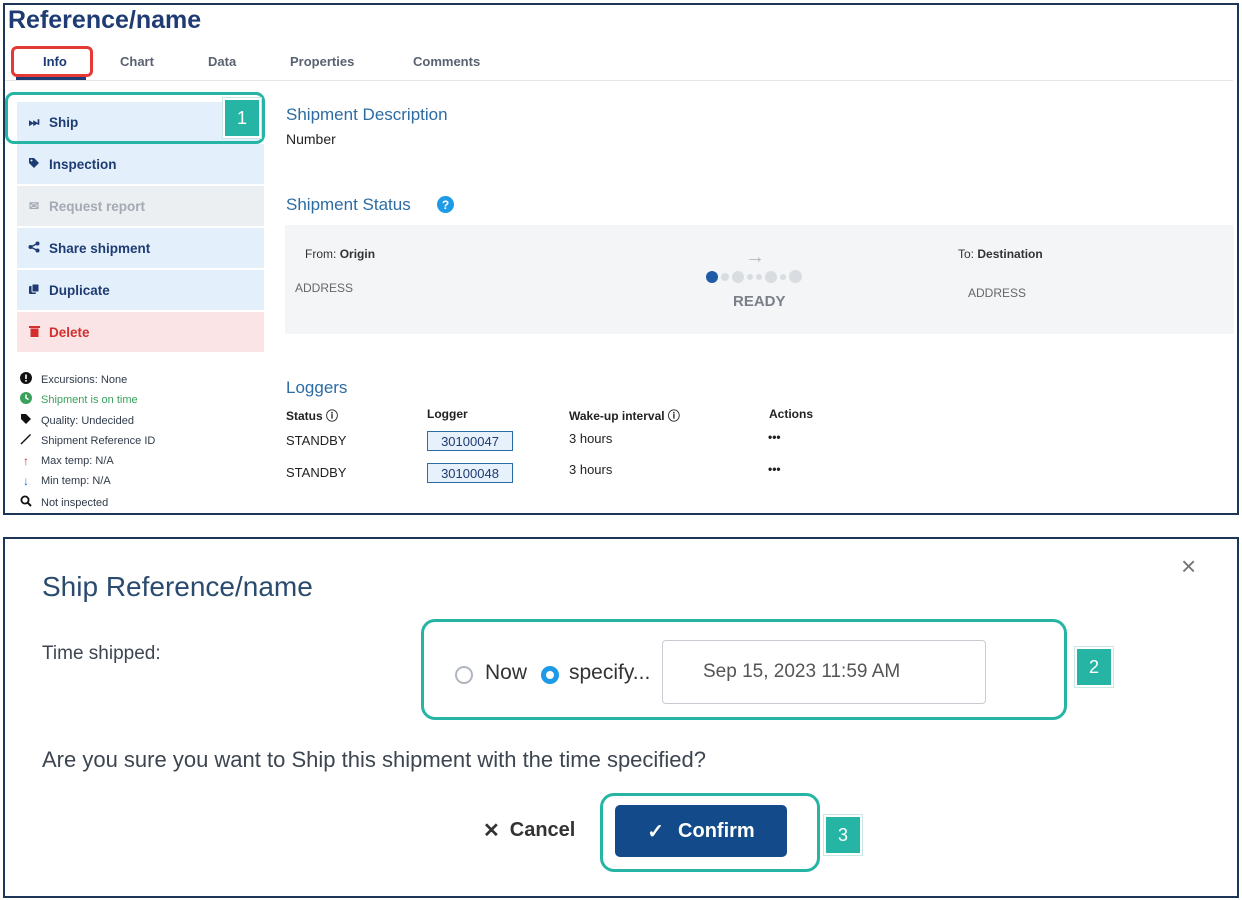 This screenshot has height=900, width=1242. Describe the element at coordinates (824, 672) in the screenshot. I see `date-time-input: Sep 15, 2023 11:59 AM` at that location.